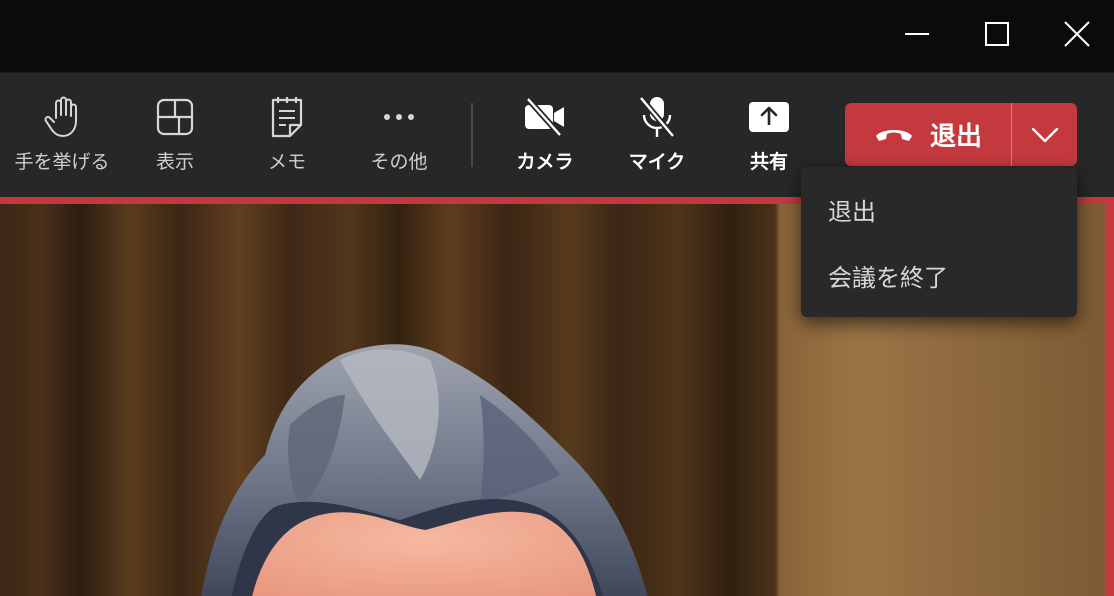 The height and width of the screenshot is (596, 1114). What do you see at coordinates (175, 117) in the screenshot?
I see `layout-icon` at bounding box center [175, 117].